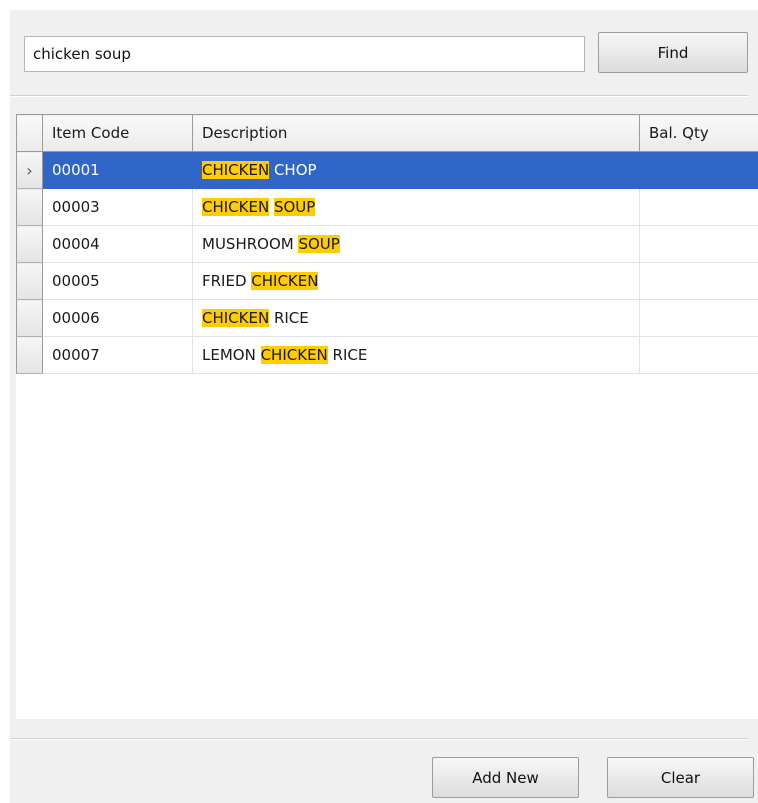  Describe the element at coordinates (416, 355) in the screenshot. I see `description-cell: LEMON CHICKEN RICE` at that location.